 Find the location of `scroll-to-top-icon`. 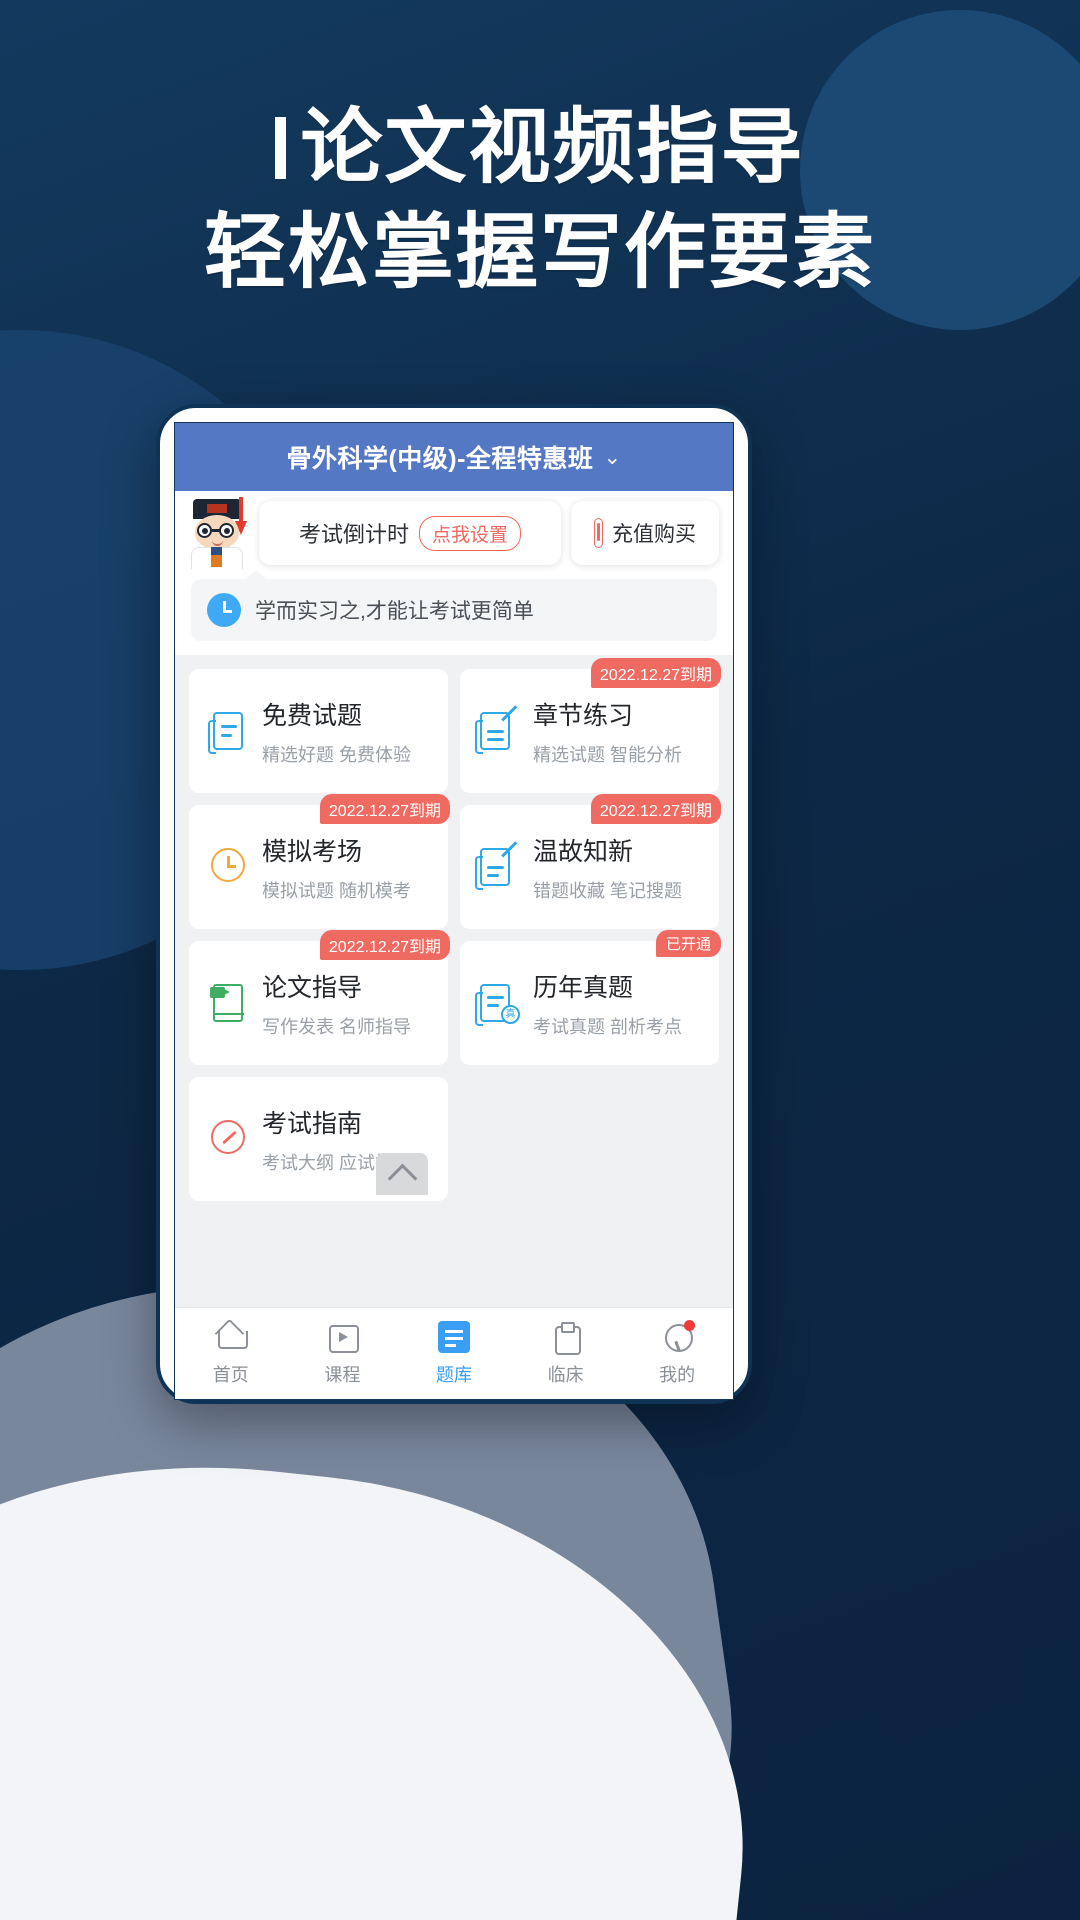

scroll-to-top-icon is located at coordinates (402, 1174).